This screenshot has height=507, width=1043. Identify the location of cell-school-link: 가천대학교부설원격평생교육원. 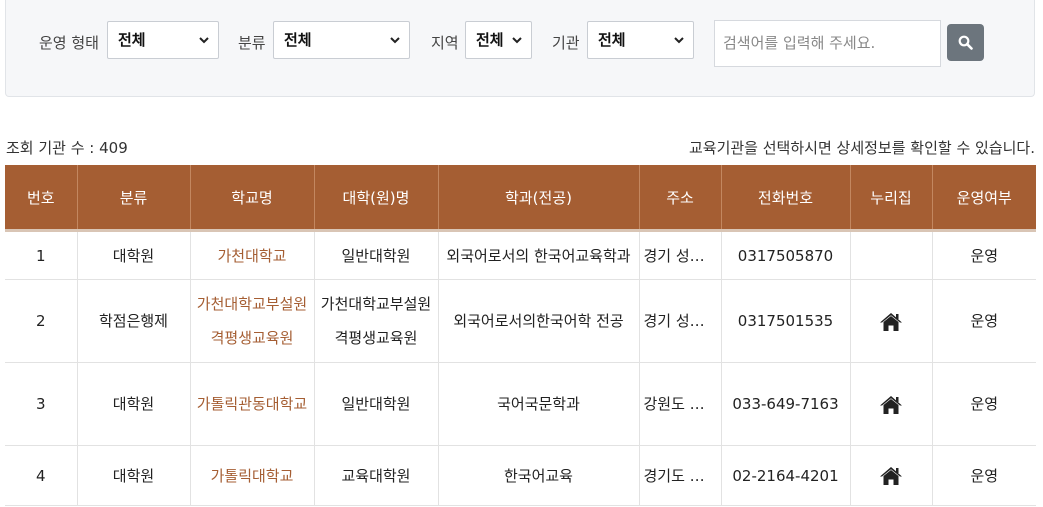
(252, 321).